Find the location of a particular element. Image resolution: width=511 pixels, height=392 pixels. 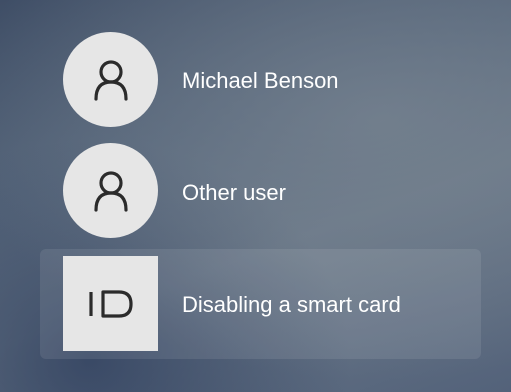

smart-card-tile is located at coordinates (110, 303).